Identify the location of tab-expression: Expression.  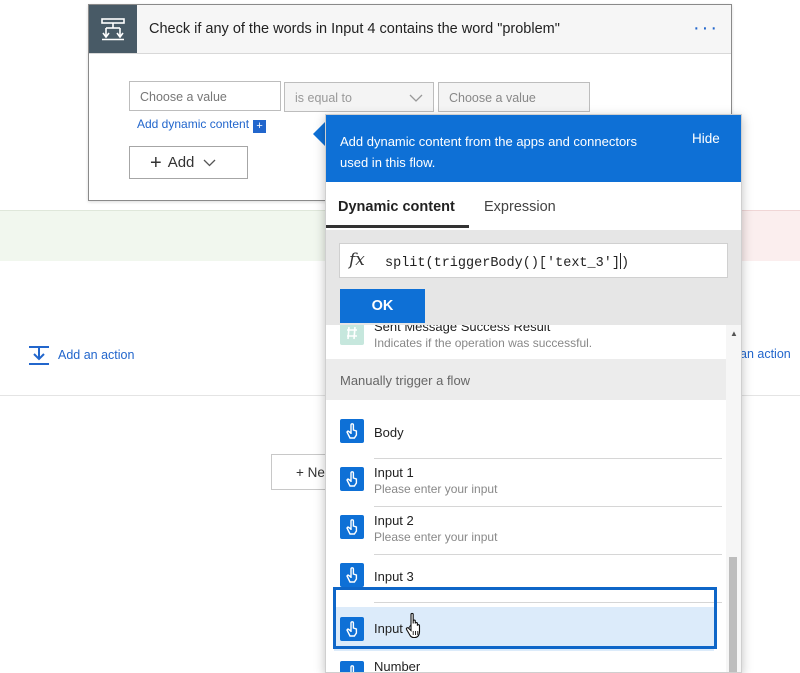
(520, 207).